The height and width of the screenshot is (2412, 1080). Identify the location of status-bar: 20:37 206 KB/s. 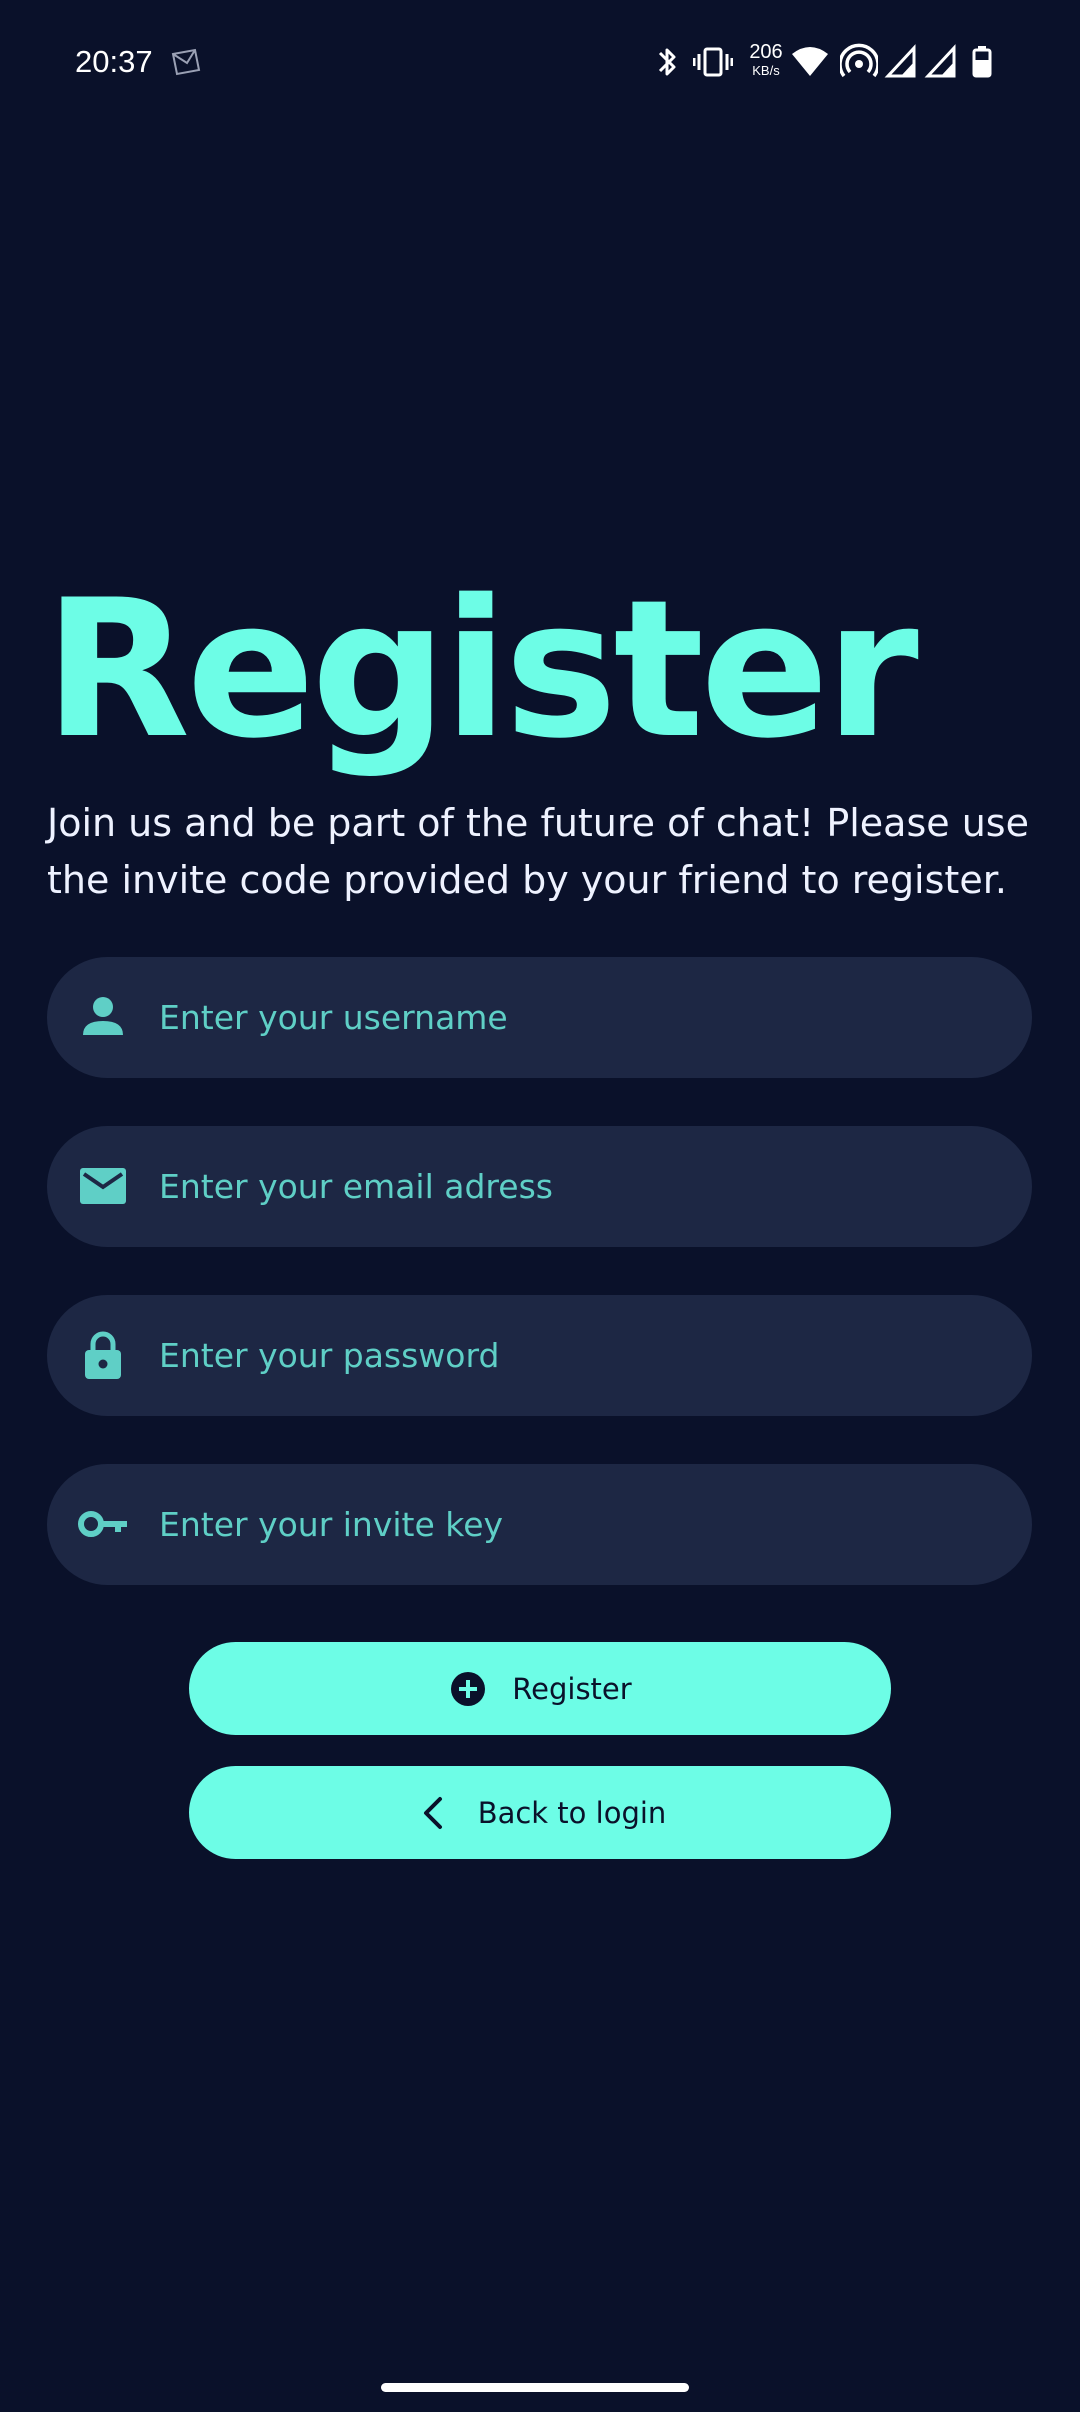
(540, 62).